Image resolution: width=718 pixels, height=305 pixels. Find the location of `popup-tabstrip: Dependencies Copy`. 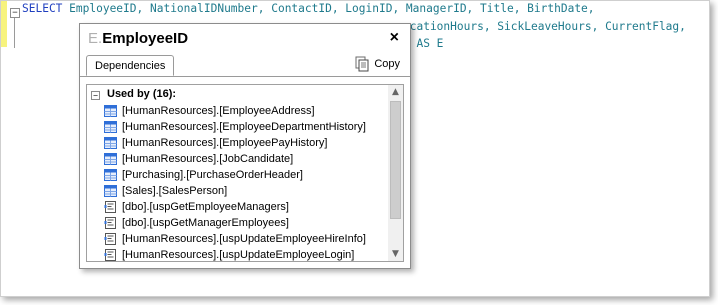

popup-tabstrip: Dependencies Copy is located at coordinates (245, 65).